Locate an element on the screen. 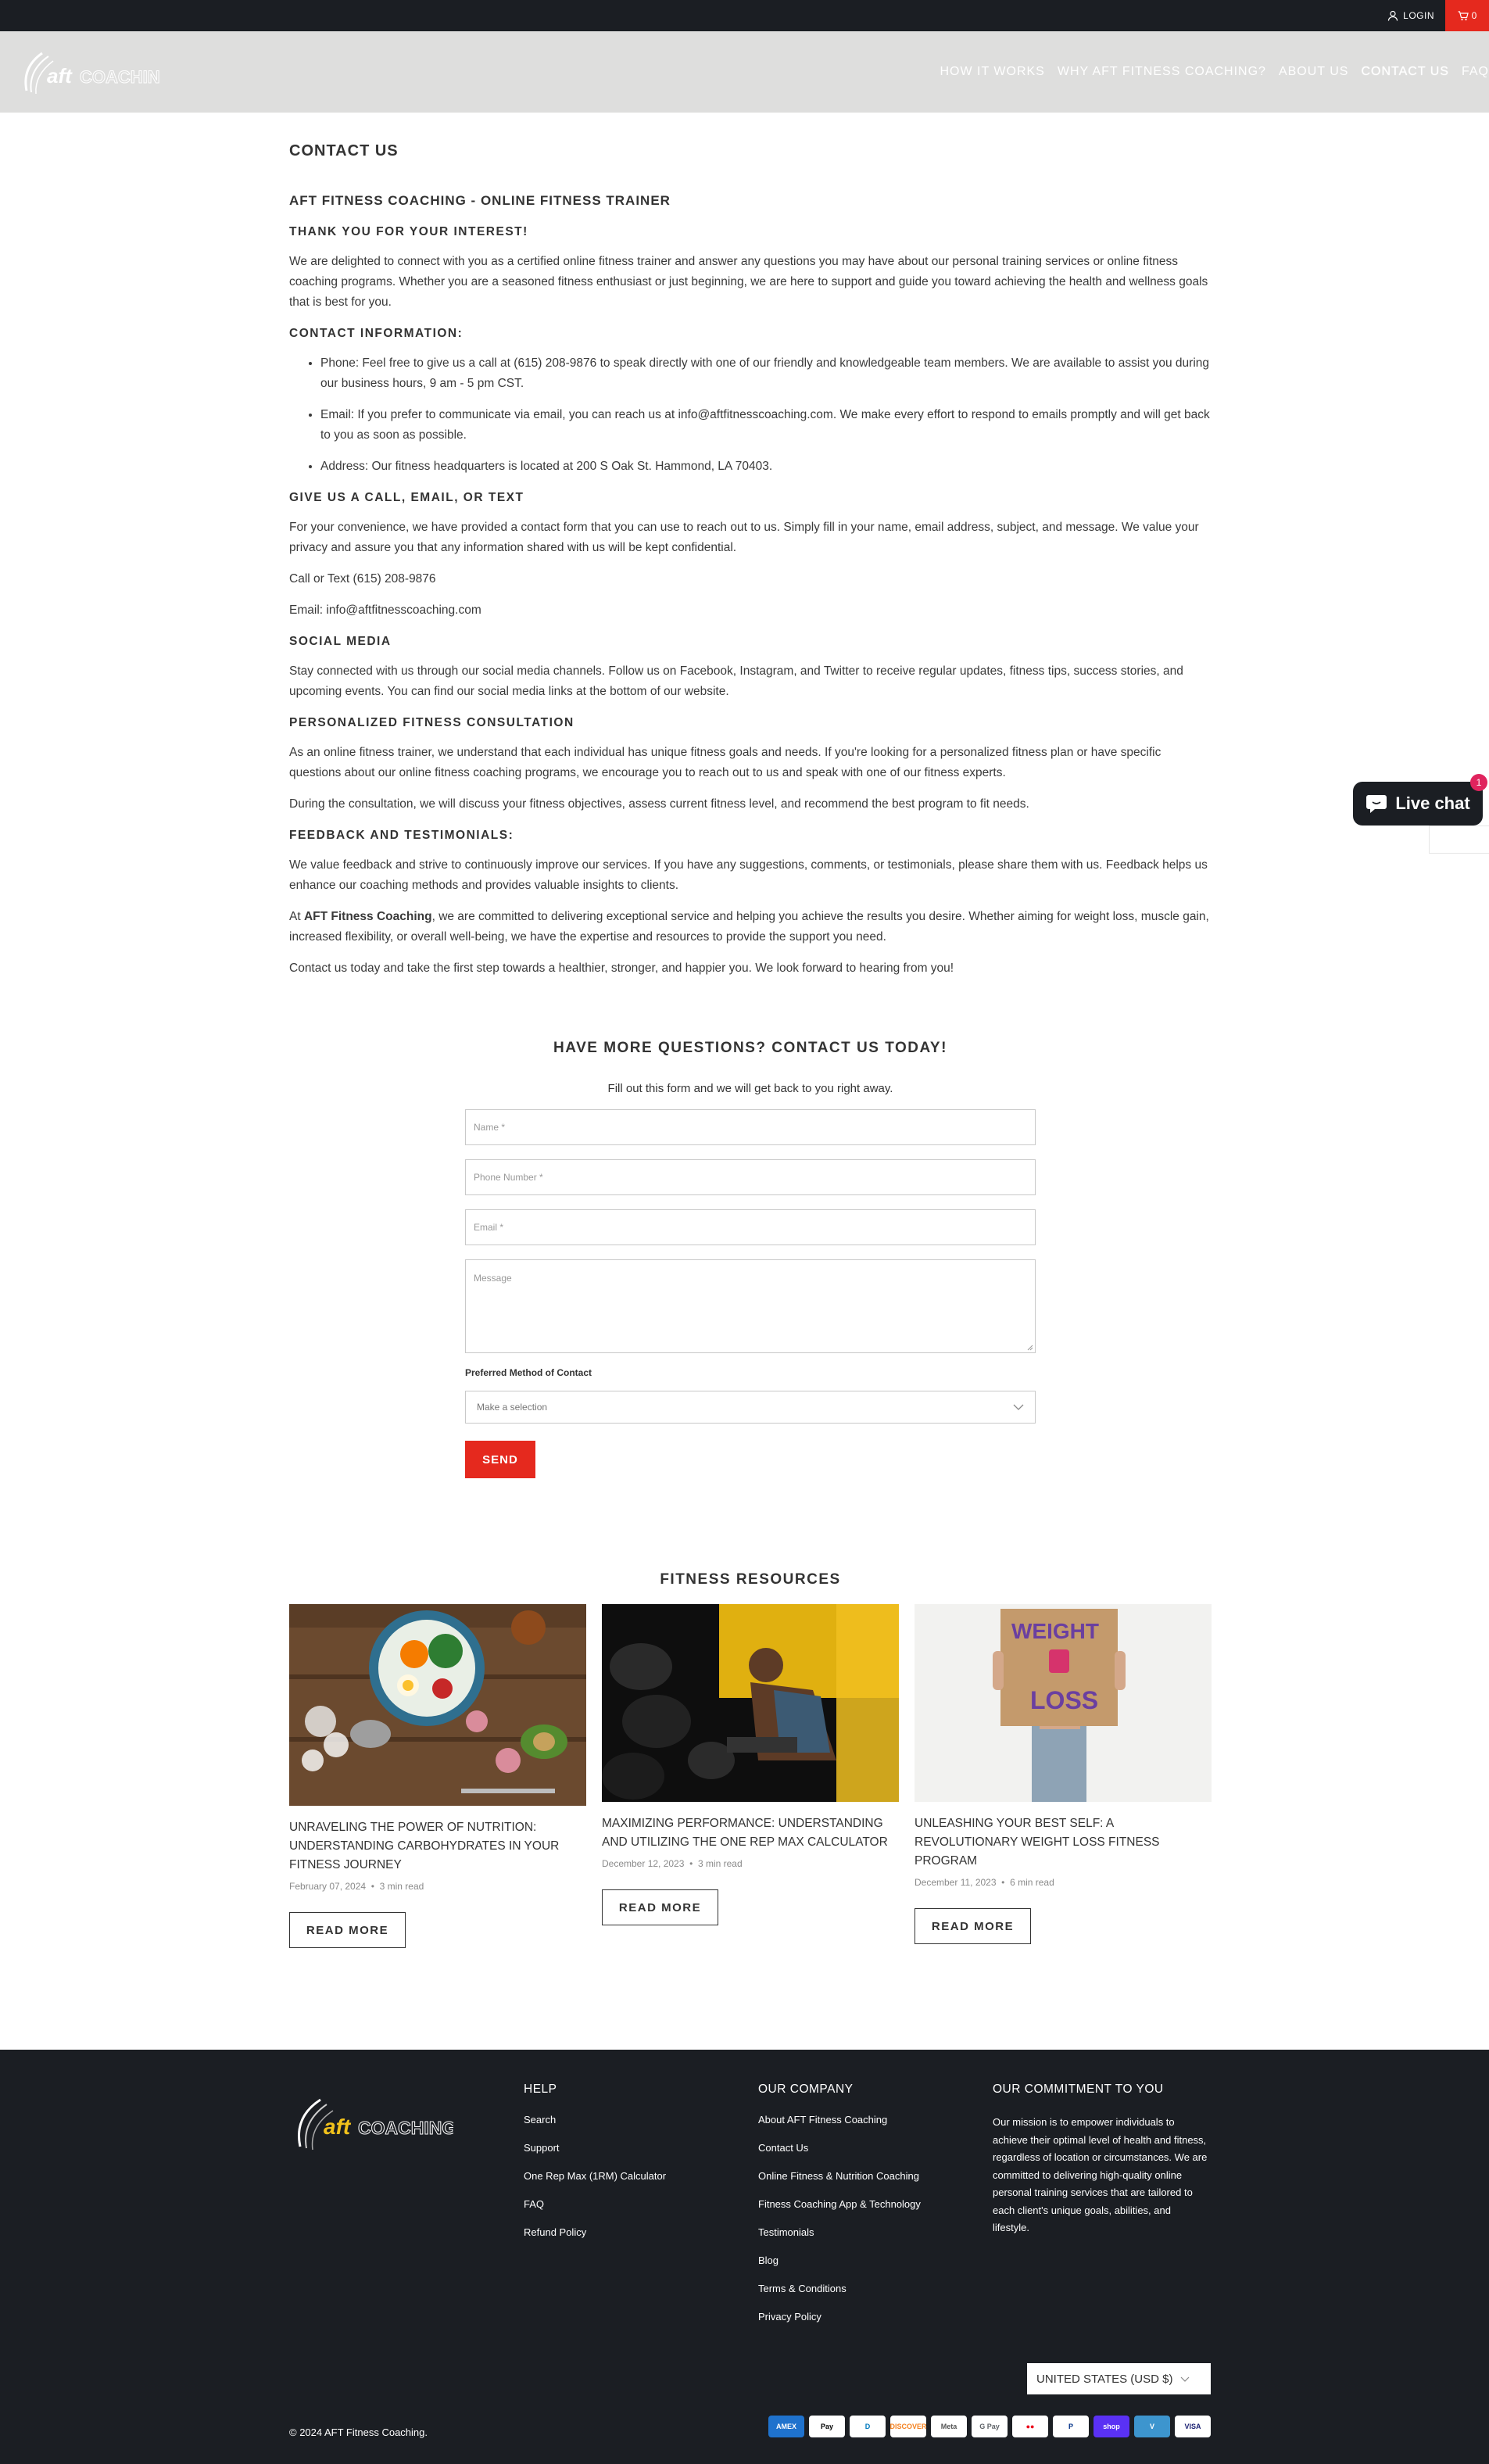 The image size is (1489, 2464). thanks-heading: THANK YOU FOR YOUR INTEREST! is located at coordinates (408, 232).